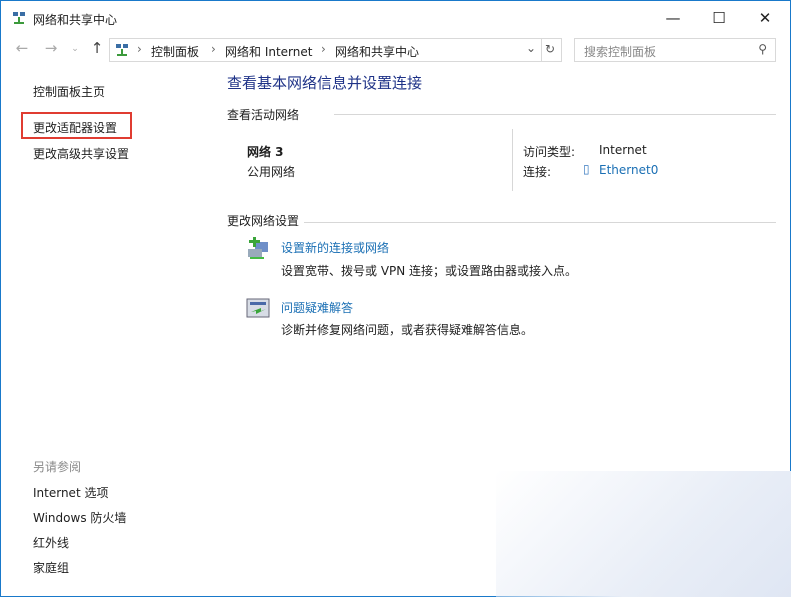 This screenshot has height=597, width=791. Describe the element at coordinates (70, 492) in the screenshot. I see `see-also-internet-options: Internet 选项` at that location.